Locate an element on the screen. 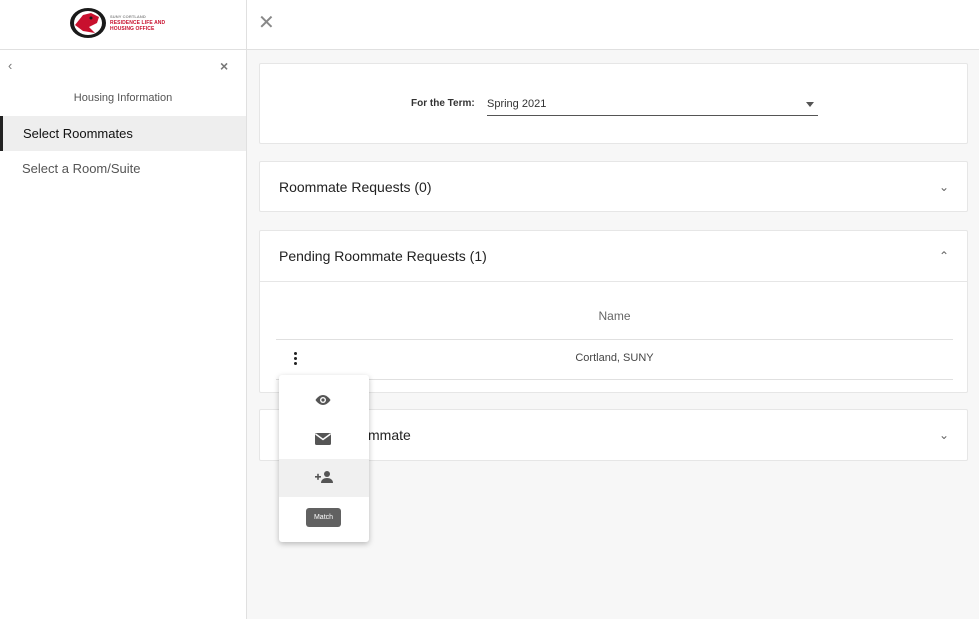 The width and height of the screenshot is (979, 640). roommate-requests-panel: Roommate Requests (0) ⌄ is located at coordinates (613, 186).